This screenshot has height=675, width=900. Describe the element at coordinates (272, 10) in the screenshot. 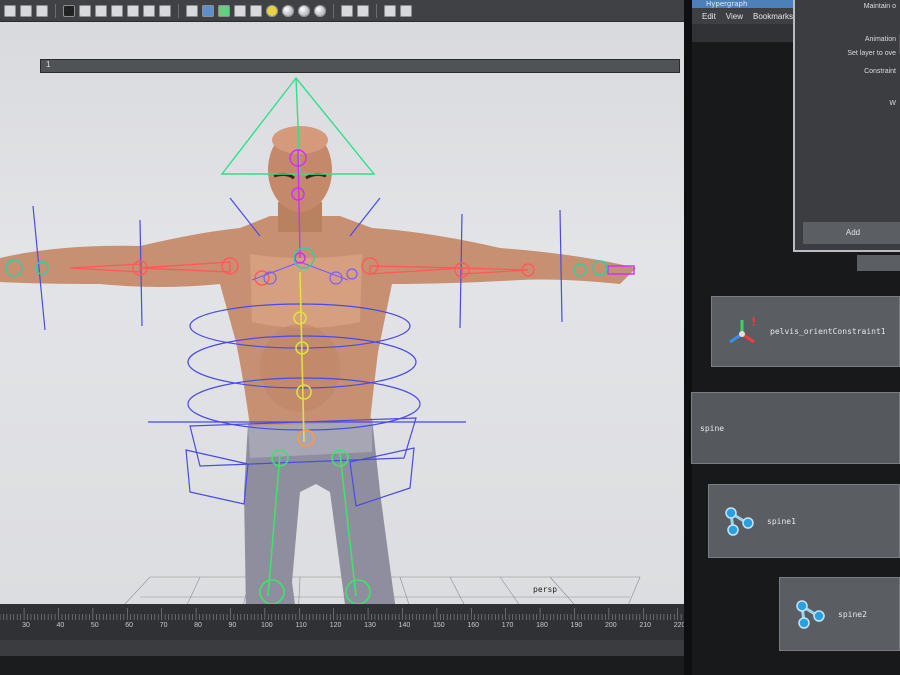

I see `sphere-icon` at that location.